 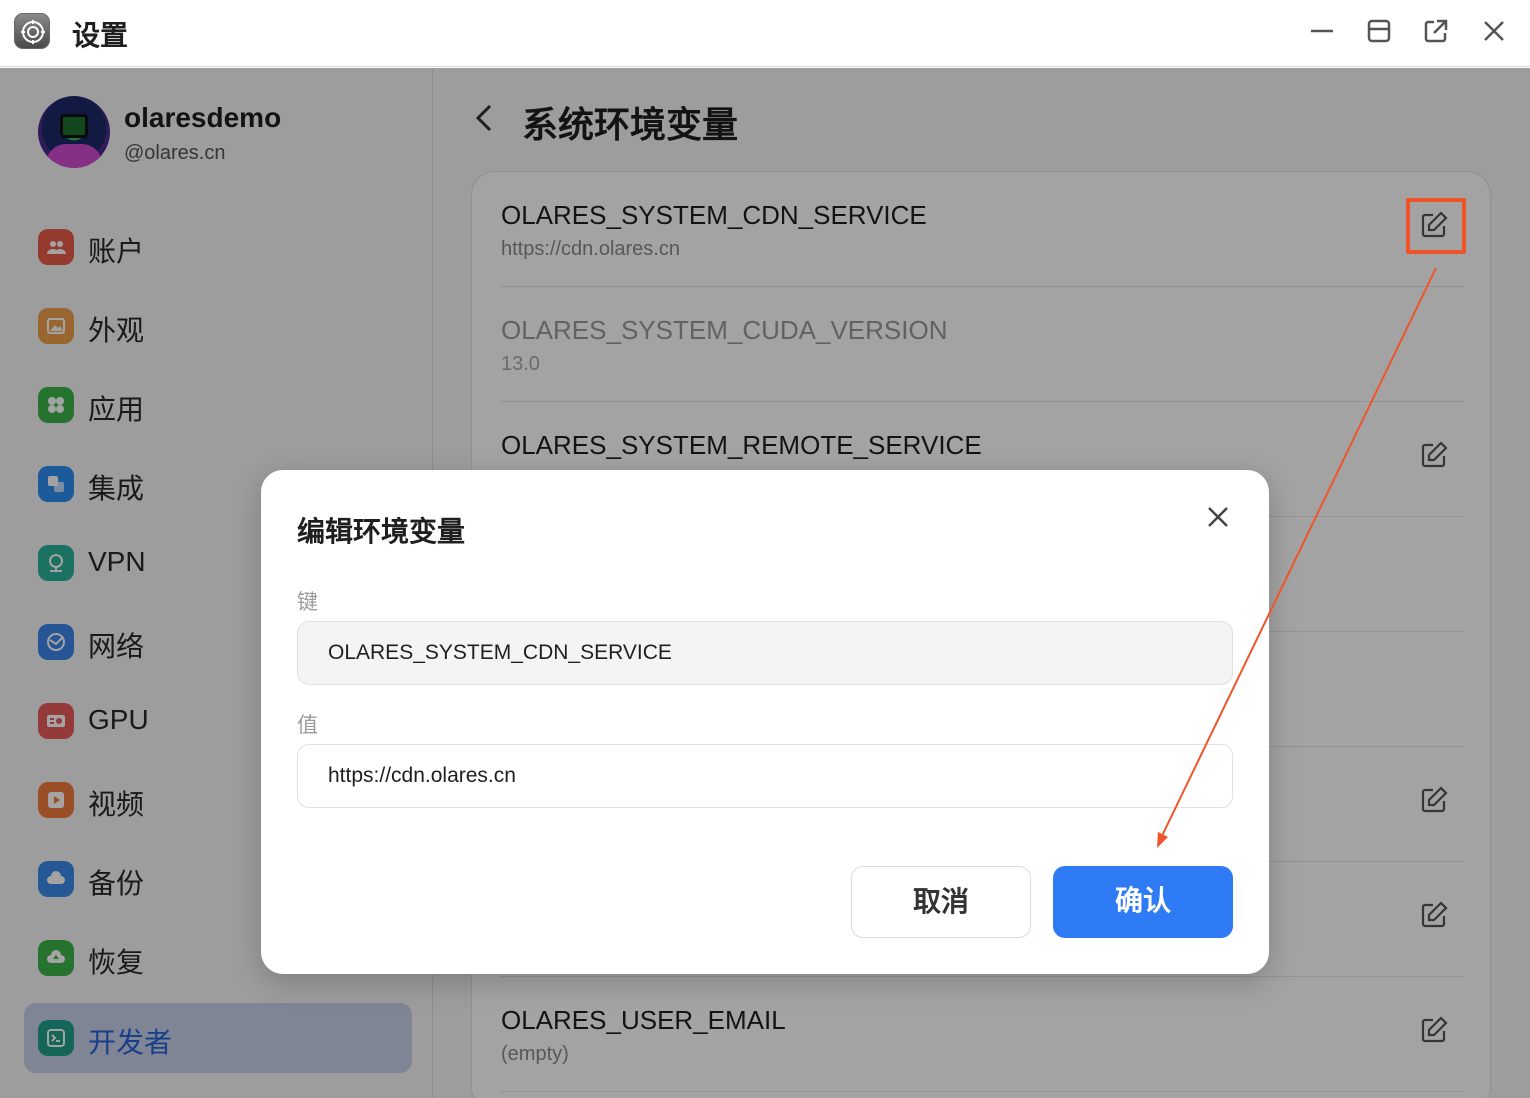 What do you see at coordinates (307, 725) in the screenshot?
I see `value-label: 值` at bounding box center [307, 725].